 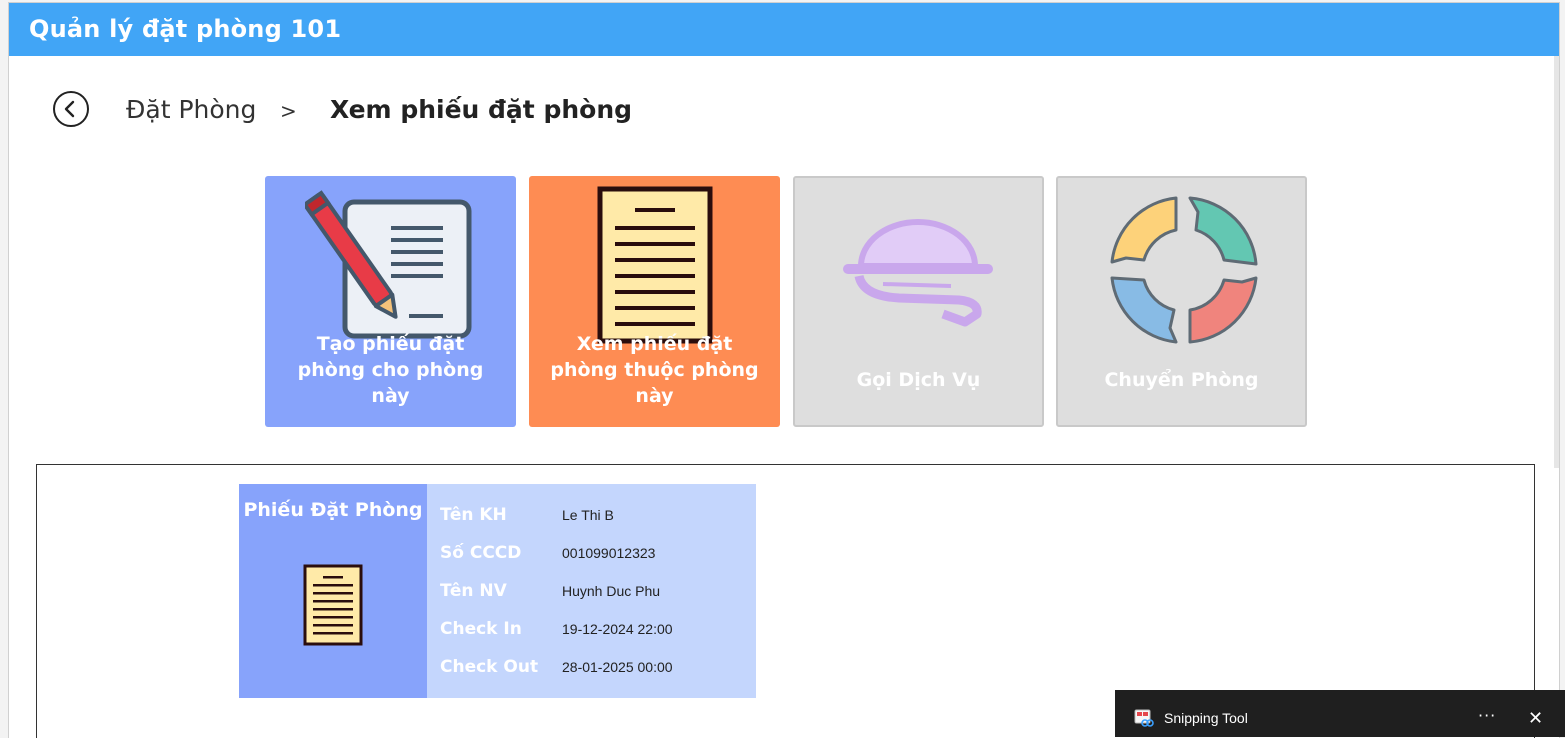 I want to click on create-booking-label: Tạo phiếu đặt phòng cho phòng này, so click(x=390, y=370).